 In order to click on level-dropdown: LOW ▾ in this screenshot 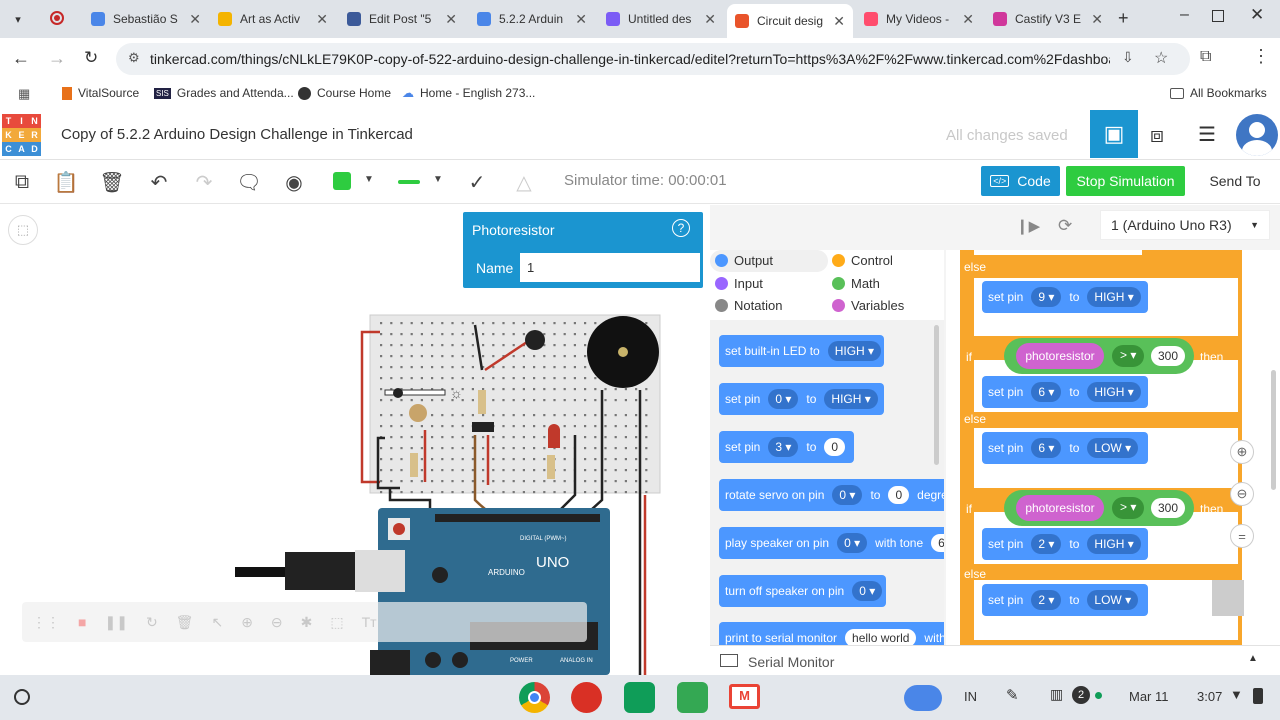, I will do `click(1113, 448)`.